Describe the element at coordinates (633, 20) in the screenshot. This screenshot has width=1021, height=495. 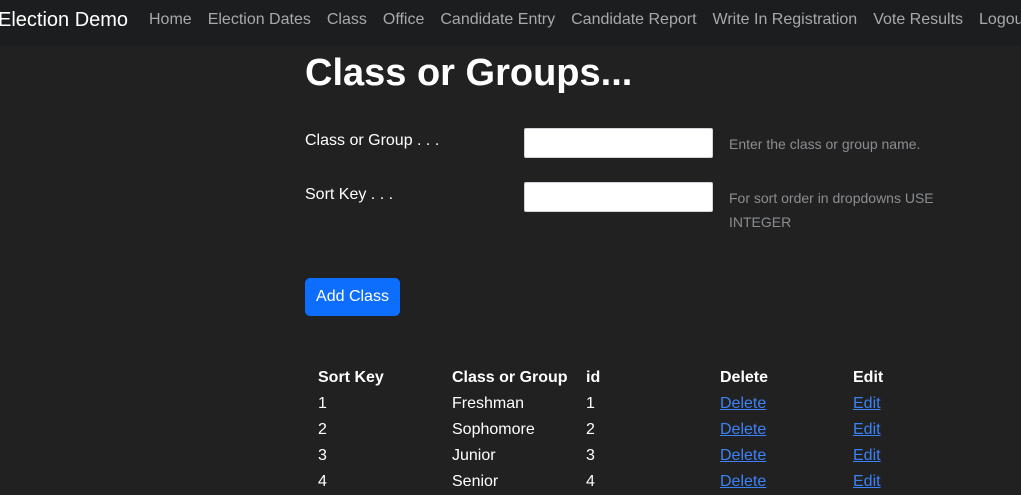
I see `nav-candidate-report: Candidate Report` at that location.